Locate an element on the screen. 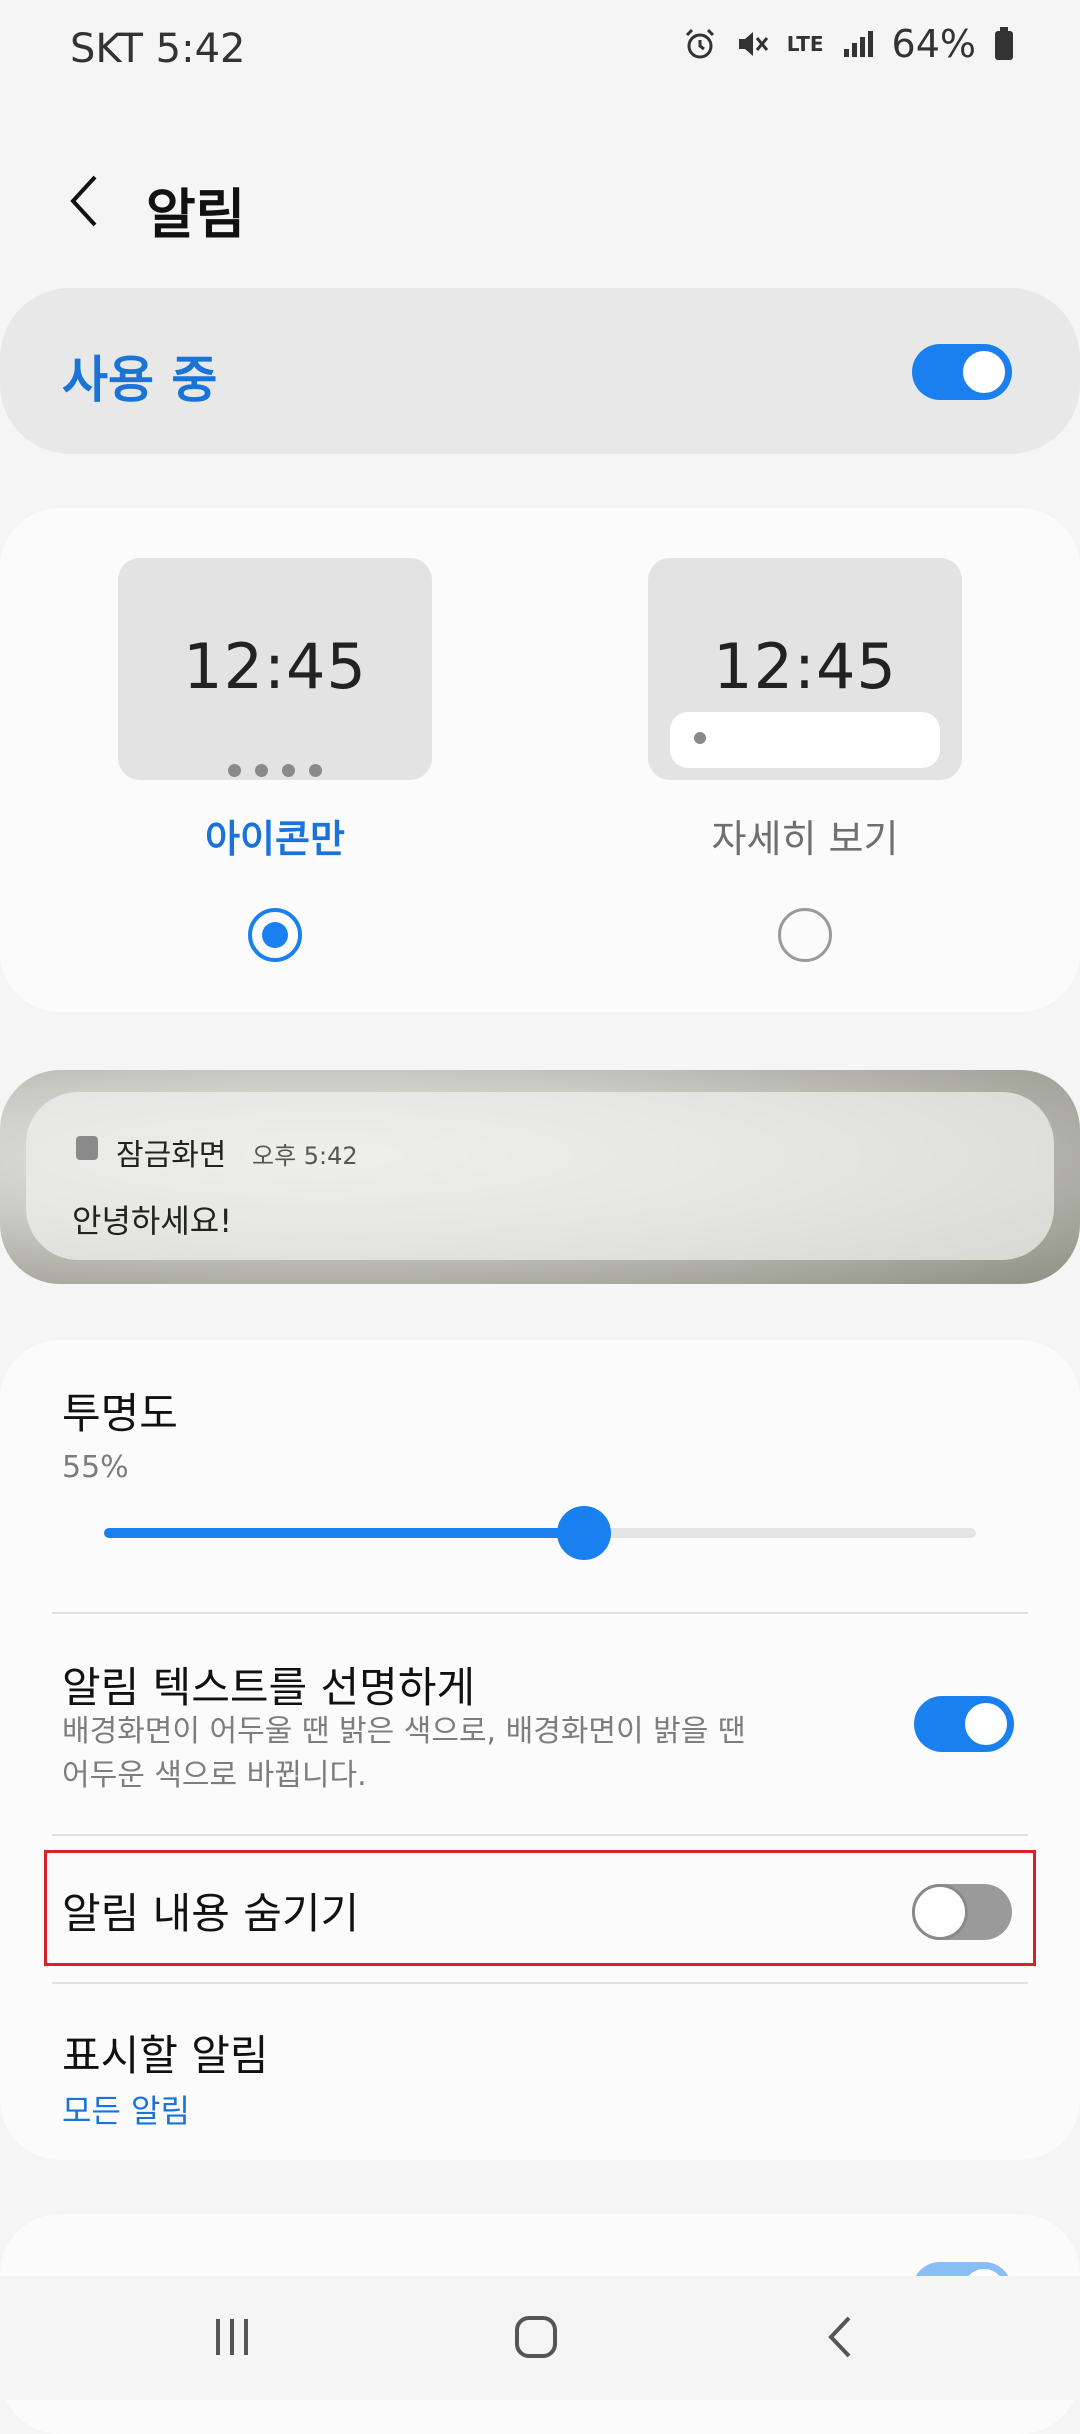 The image size is (1080, 2434). icons-only-preview: 12:45 is located at coordinates (275, 669).